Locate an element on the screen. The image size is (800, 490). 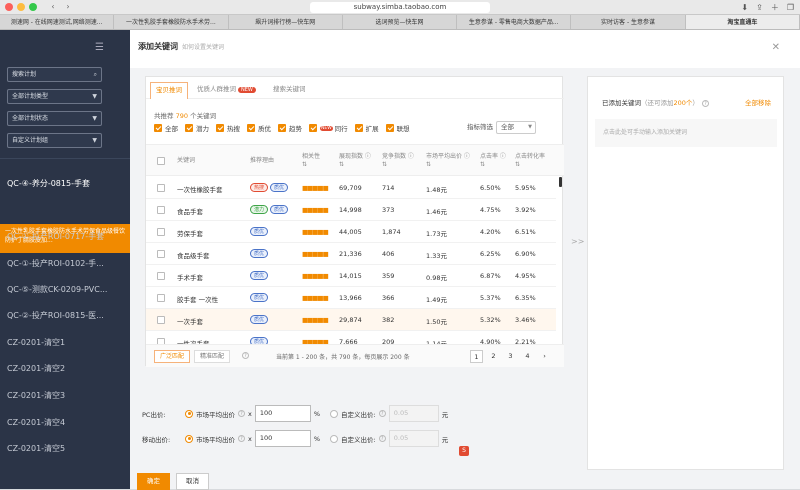
table-row: 劳保手套 质优 ■■■■■ 44,005 1,874 1.73元 4.20% 6.51% is located at coordinates (351, 232).